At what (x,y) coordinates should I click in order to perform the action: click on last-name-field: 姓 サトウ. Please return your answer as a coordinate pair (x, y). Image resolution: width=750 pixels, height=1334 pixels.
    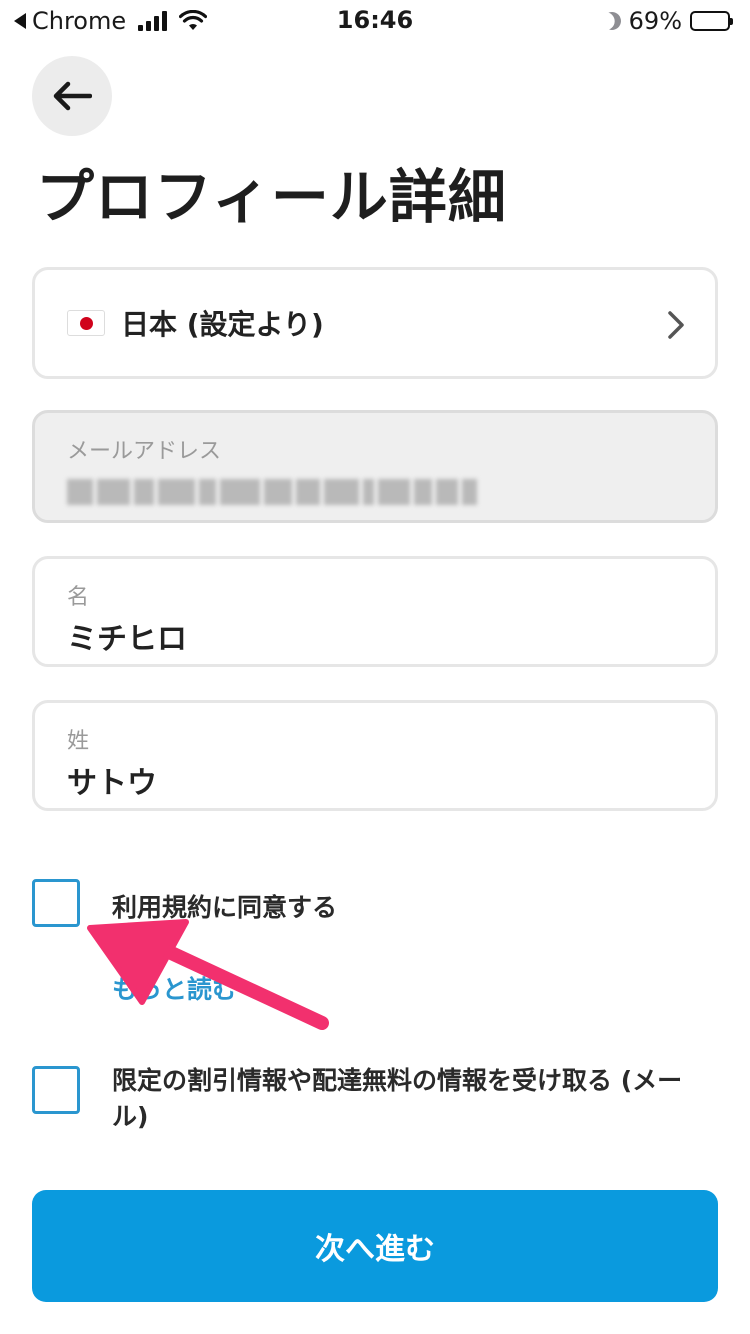
    Looking at the image, I should click on (375, 755).